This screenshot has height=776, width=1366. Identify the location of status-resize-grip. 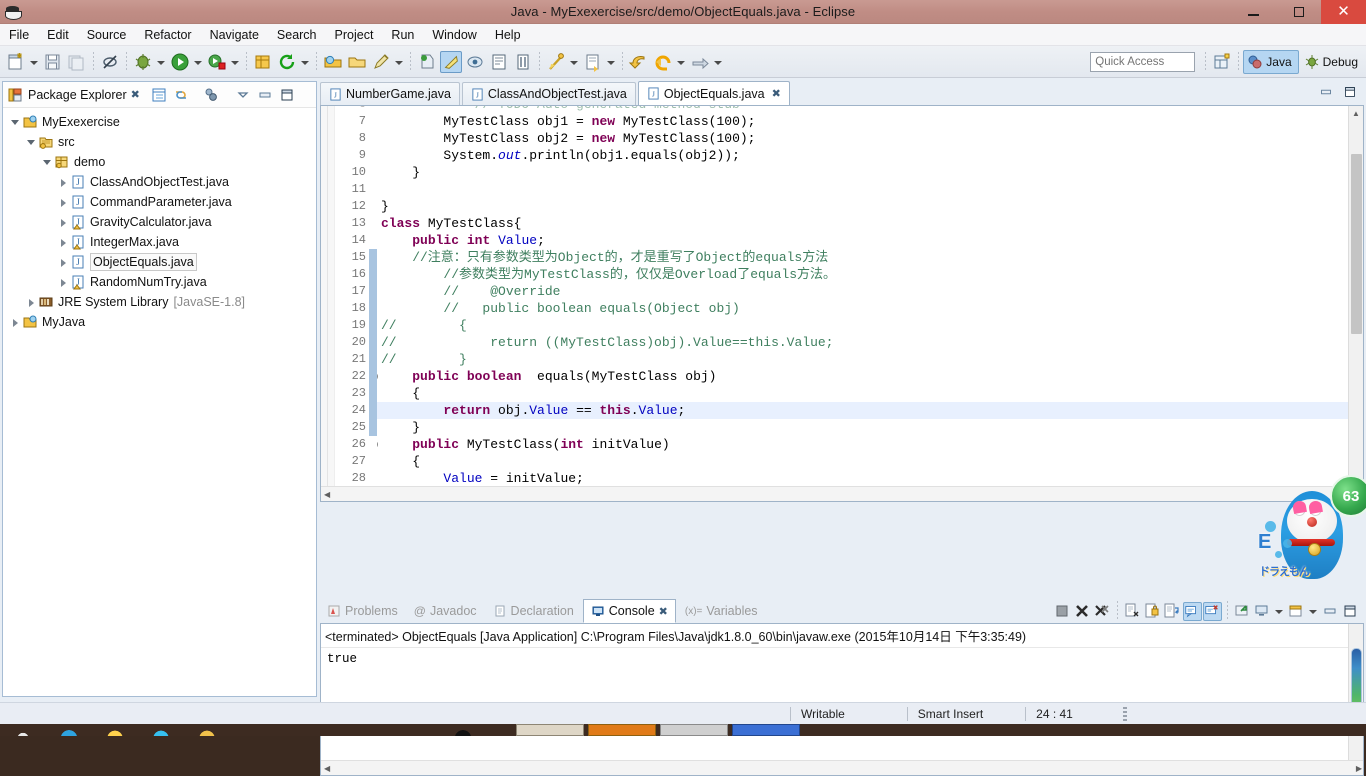
(1124, 713).